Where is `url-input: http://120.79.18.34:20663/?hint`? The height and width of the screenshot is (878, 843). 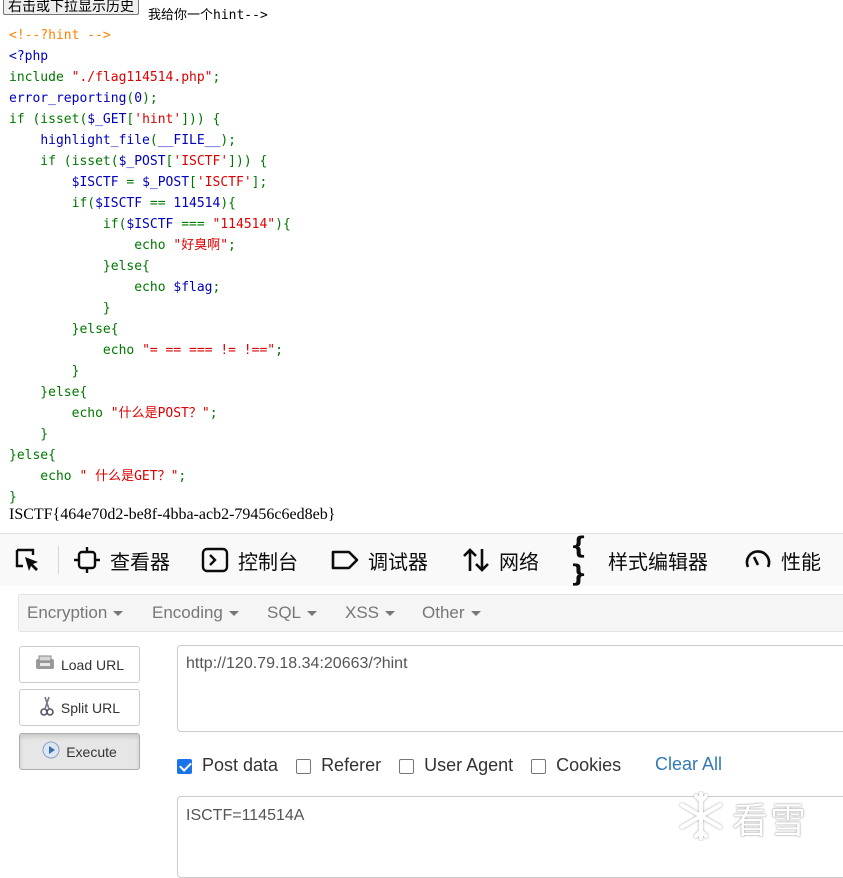
url-input: http://120.79.18.34:20663/?hint is located at coordinates (510, 688).